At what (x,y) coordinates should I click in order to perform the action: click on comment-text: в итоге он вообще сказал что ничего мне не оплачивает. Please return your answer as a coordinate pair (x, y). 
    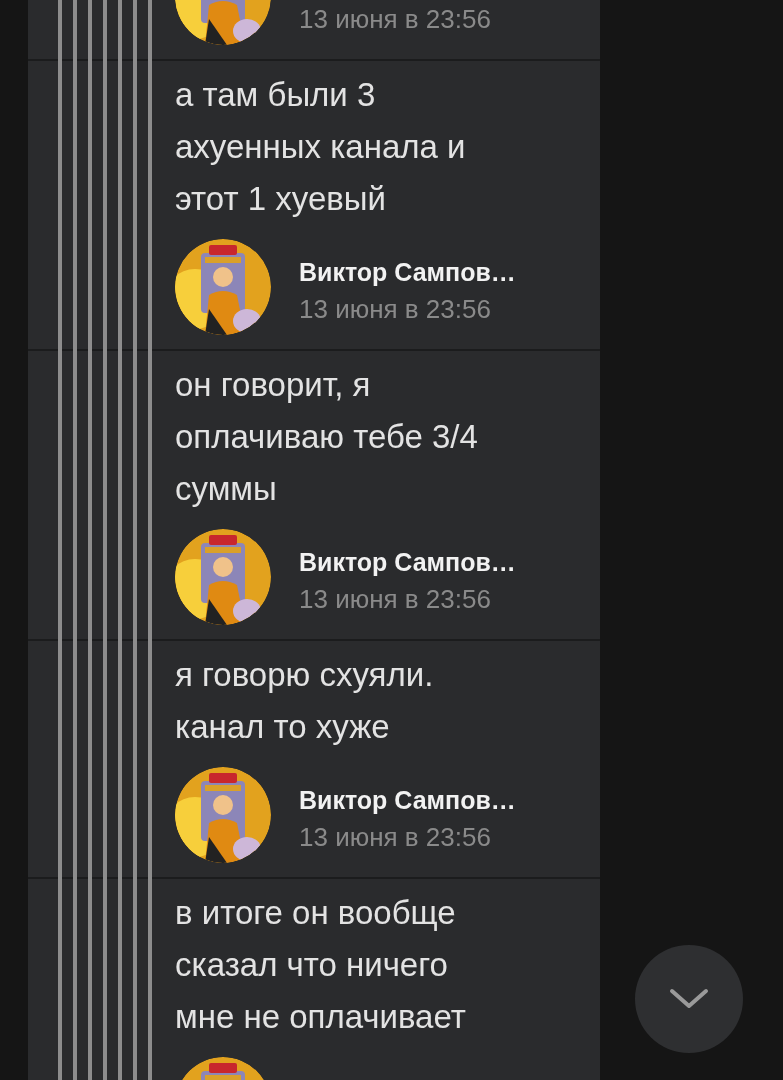
    Looking at the image, I should click on (321, 965).